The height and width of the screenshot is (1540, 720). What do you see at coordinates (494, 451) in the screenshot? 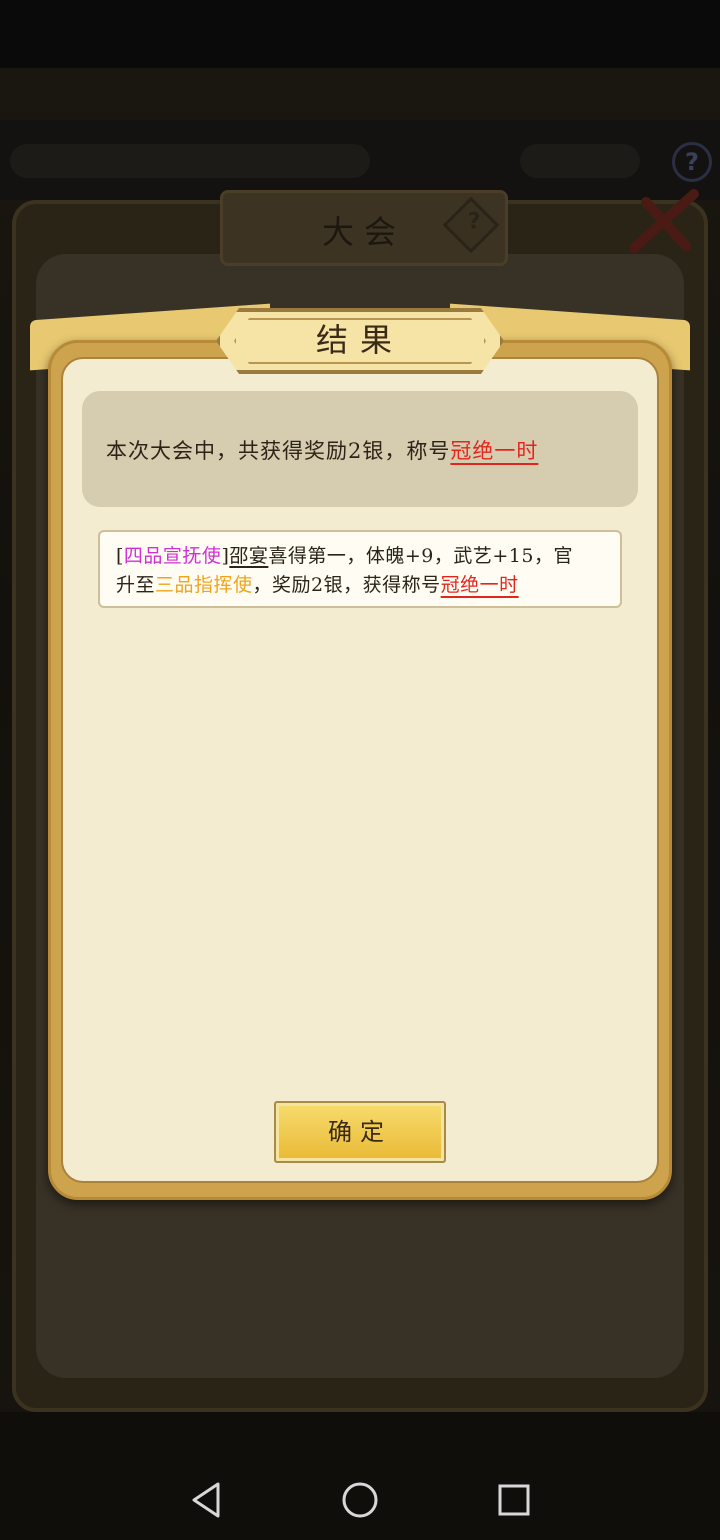
I see `honor-title: 冠绝一时` at bounding box center [494, 451].